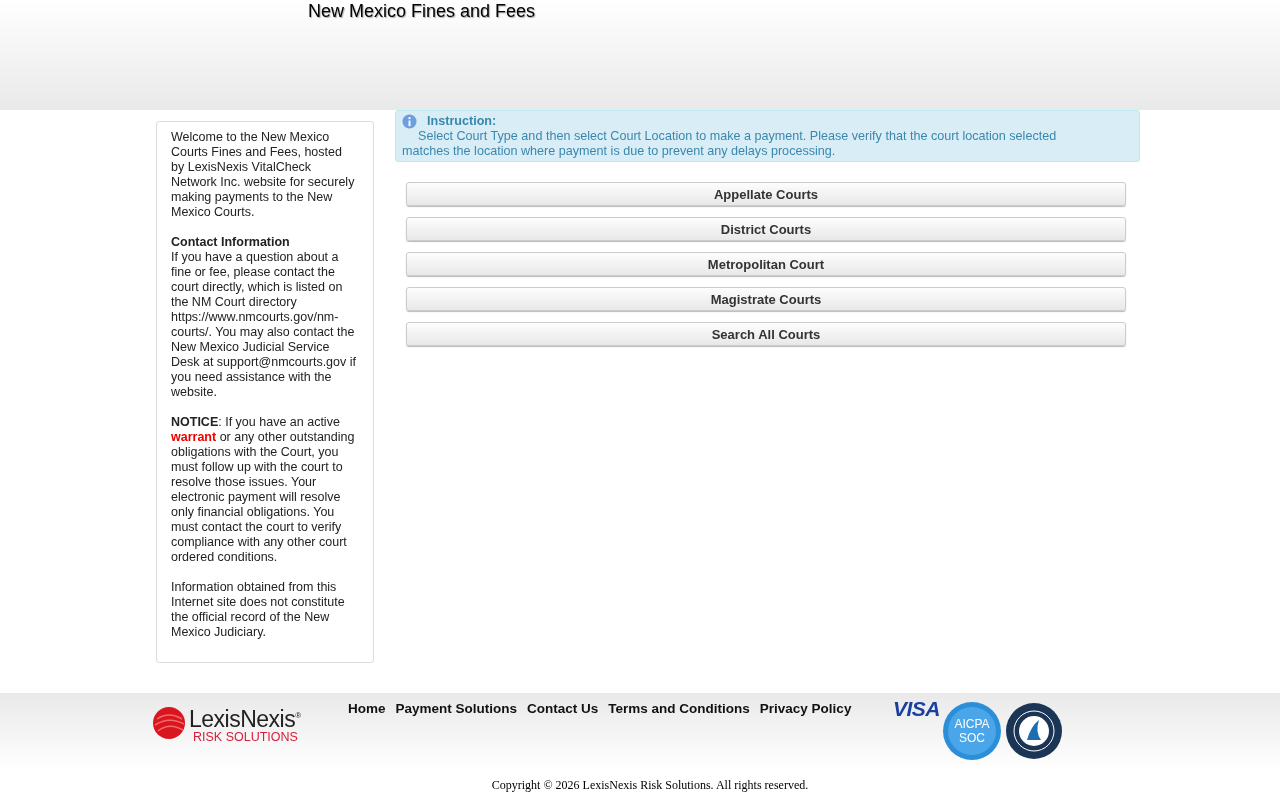  What do you see at coordinates (679, 708) in the screenshot?
I see `footer-link: Terms and Conditions` at bounding box center [679, 708].